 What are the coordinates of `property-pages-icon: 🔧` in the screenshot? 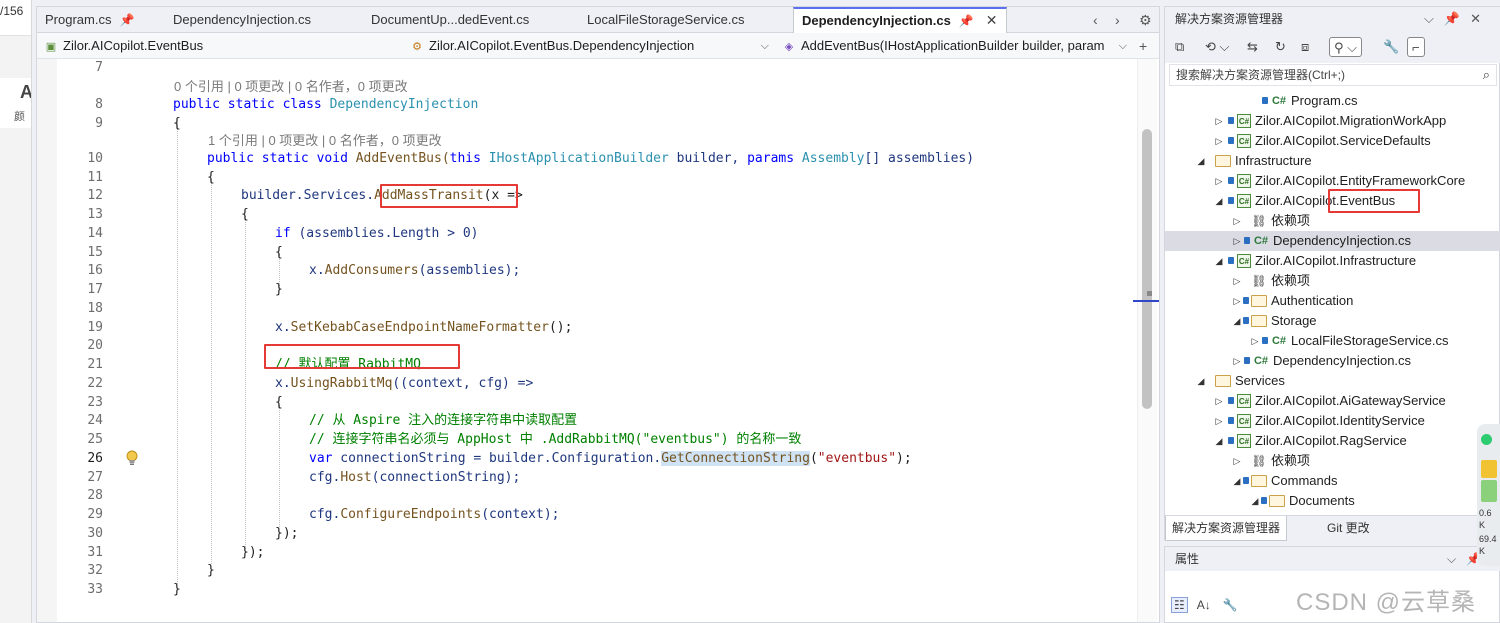 It's located at (1230, 605).